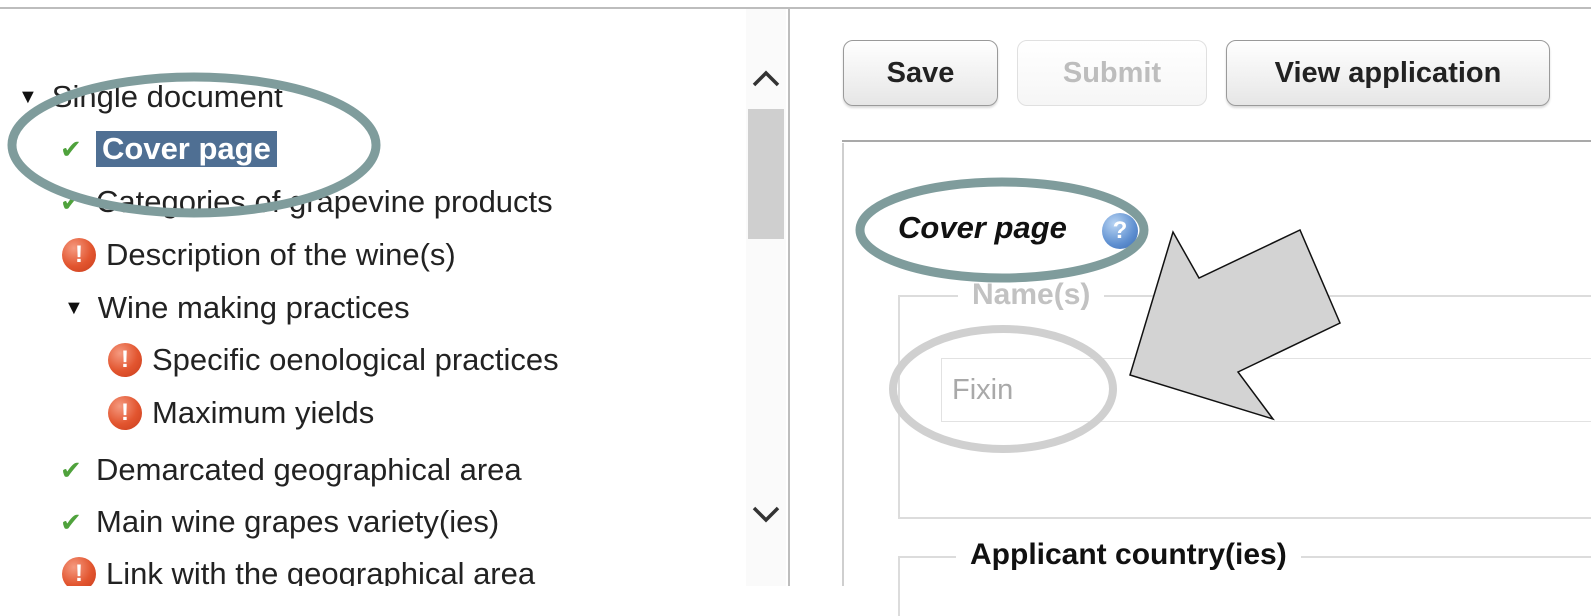  What do you see at coordinates (263, 412) in the screenshot?
I see `tree-item-label: Maximum yields` at bounding box center [263, 412].